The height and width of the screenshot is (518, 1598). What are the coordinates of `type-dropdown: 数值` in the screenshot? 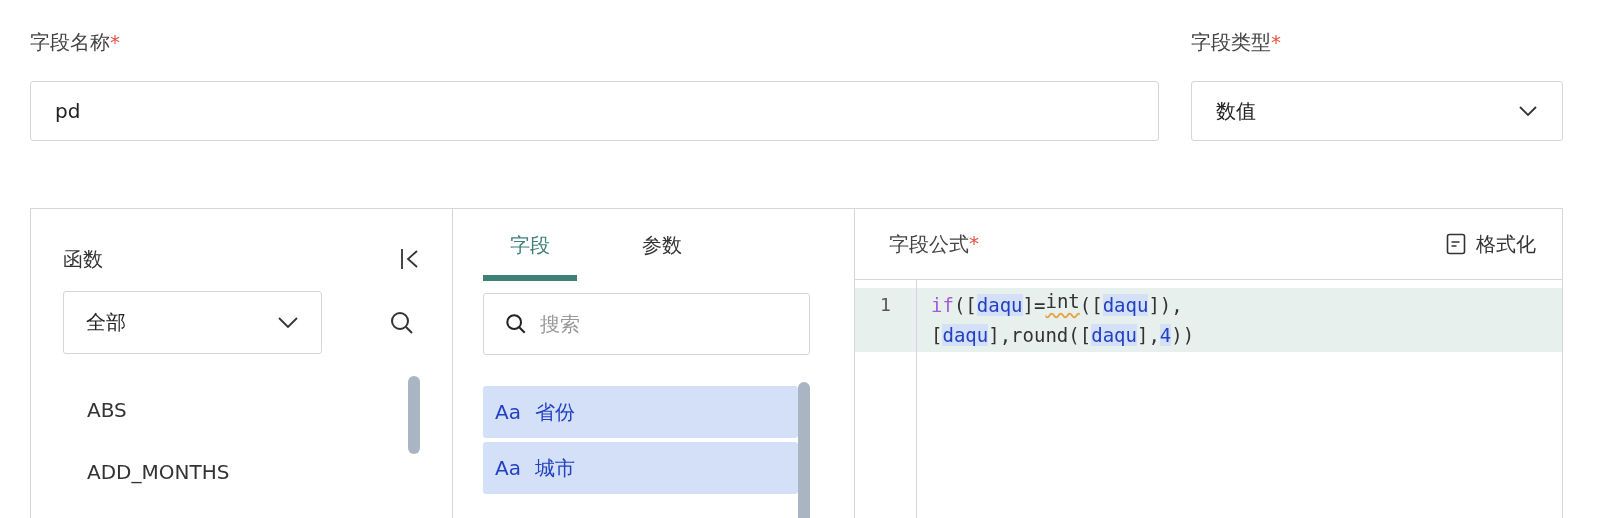 It's located at (1377, 111).